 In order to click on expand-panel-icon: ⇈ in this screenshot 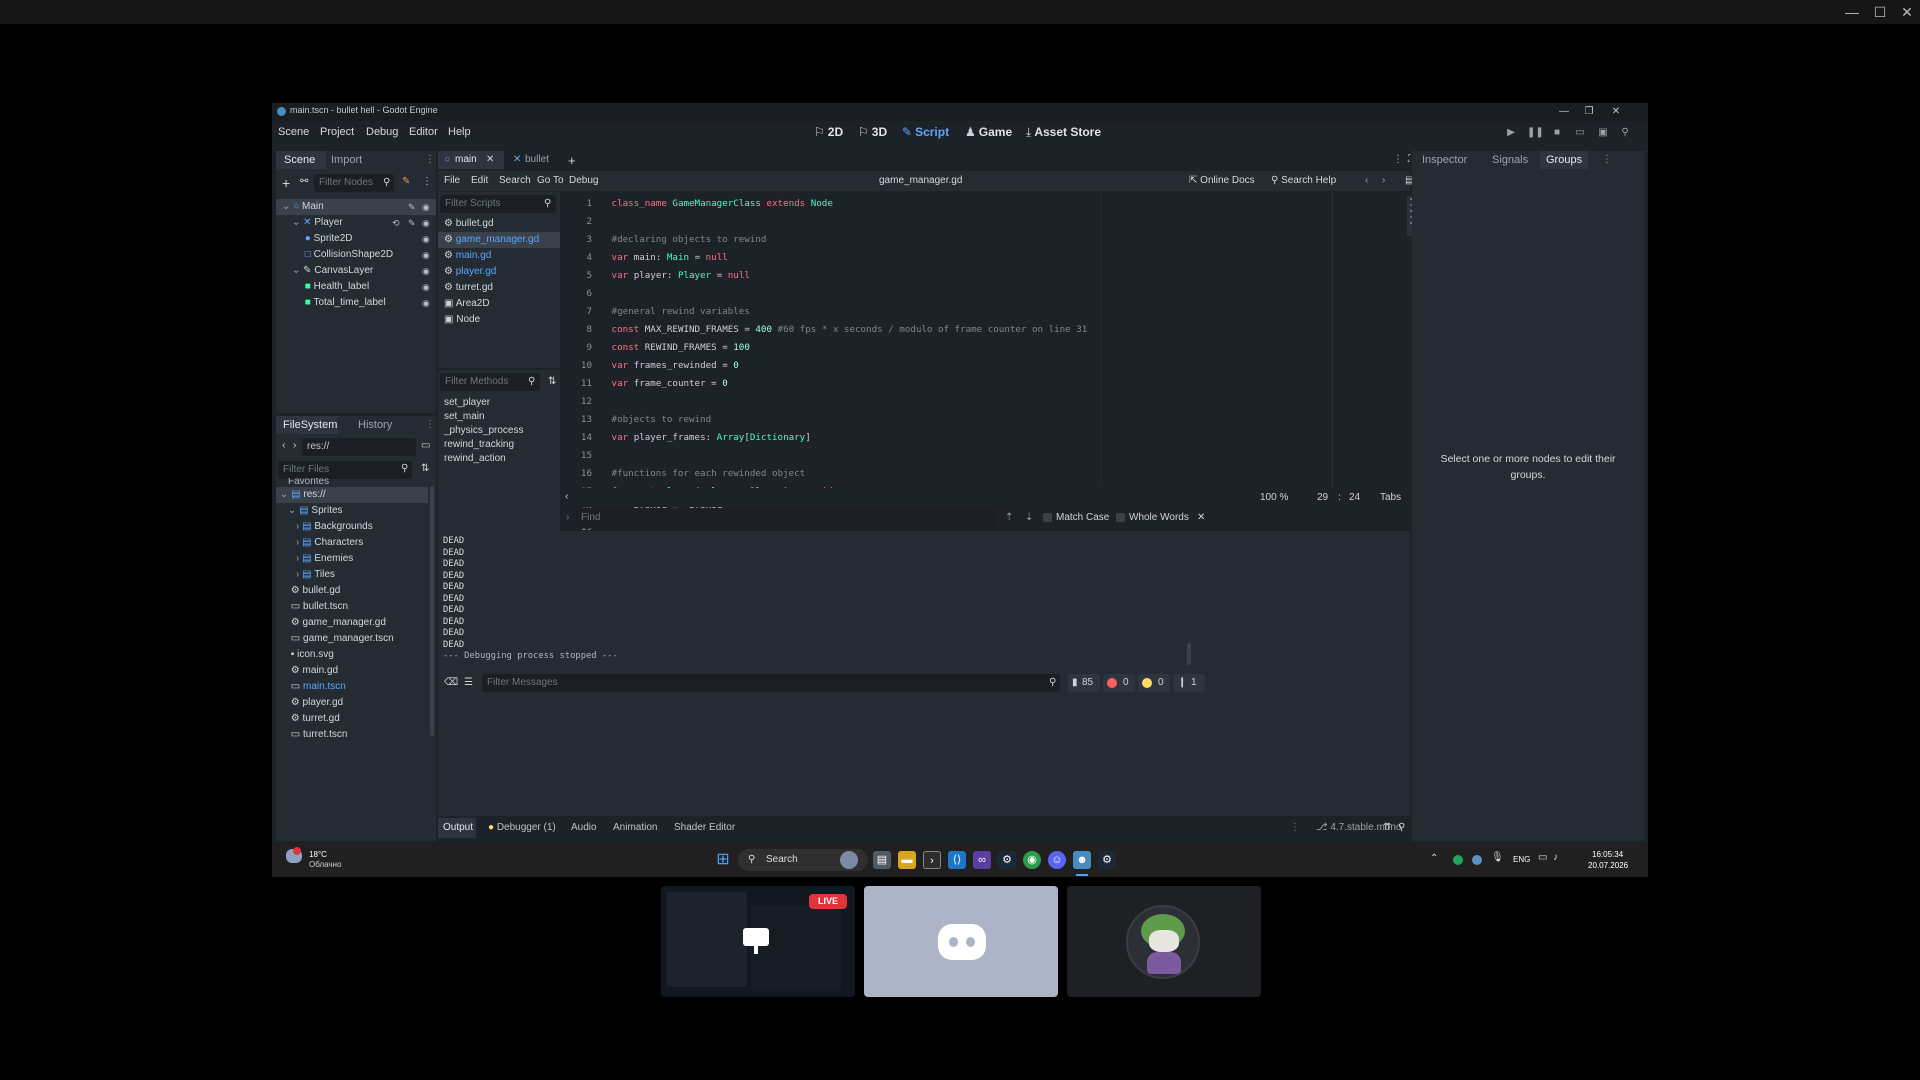, I will do `click(1387, 827)`.